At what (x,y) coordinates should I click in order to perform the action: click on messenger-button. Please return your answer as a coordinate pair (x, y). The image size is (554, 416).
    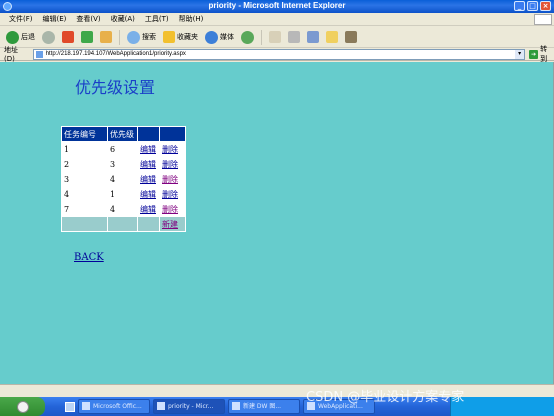
    Looking at the image, I should click on (351, 37).